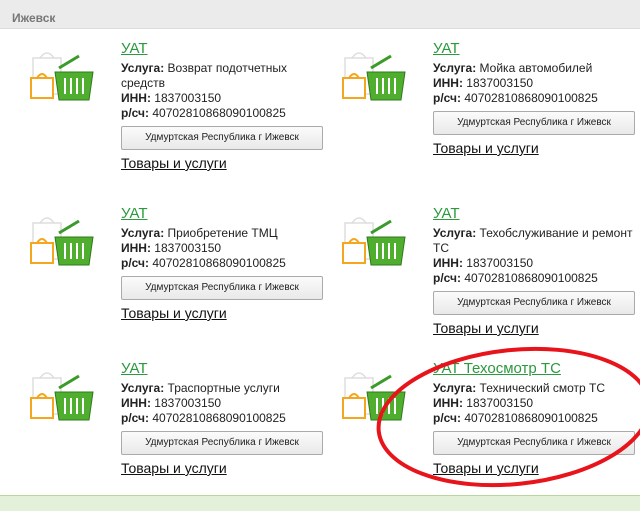 Image resolution: width=640 pixels, height=511 pixels. I want to click on service-line: Услуга: Траспортные услуги, so click(200, 388).